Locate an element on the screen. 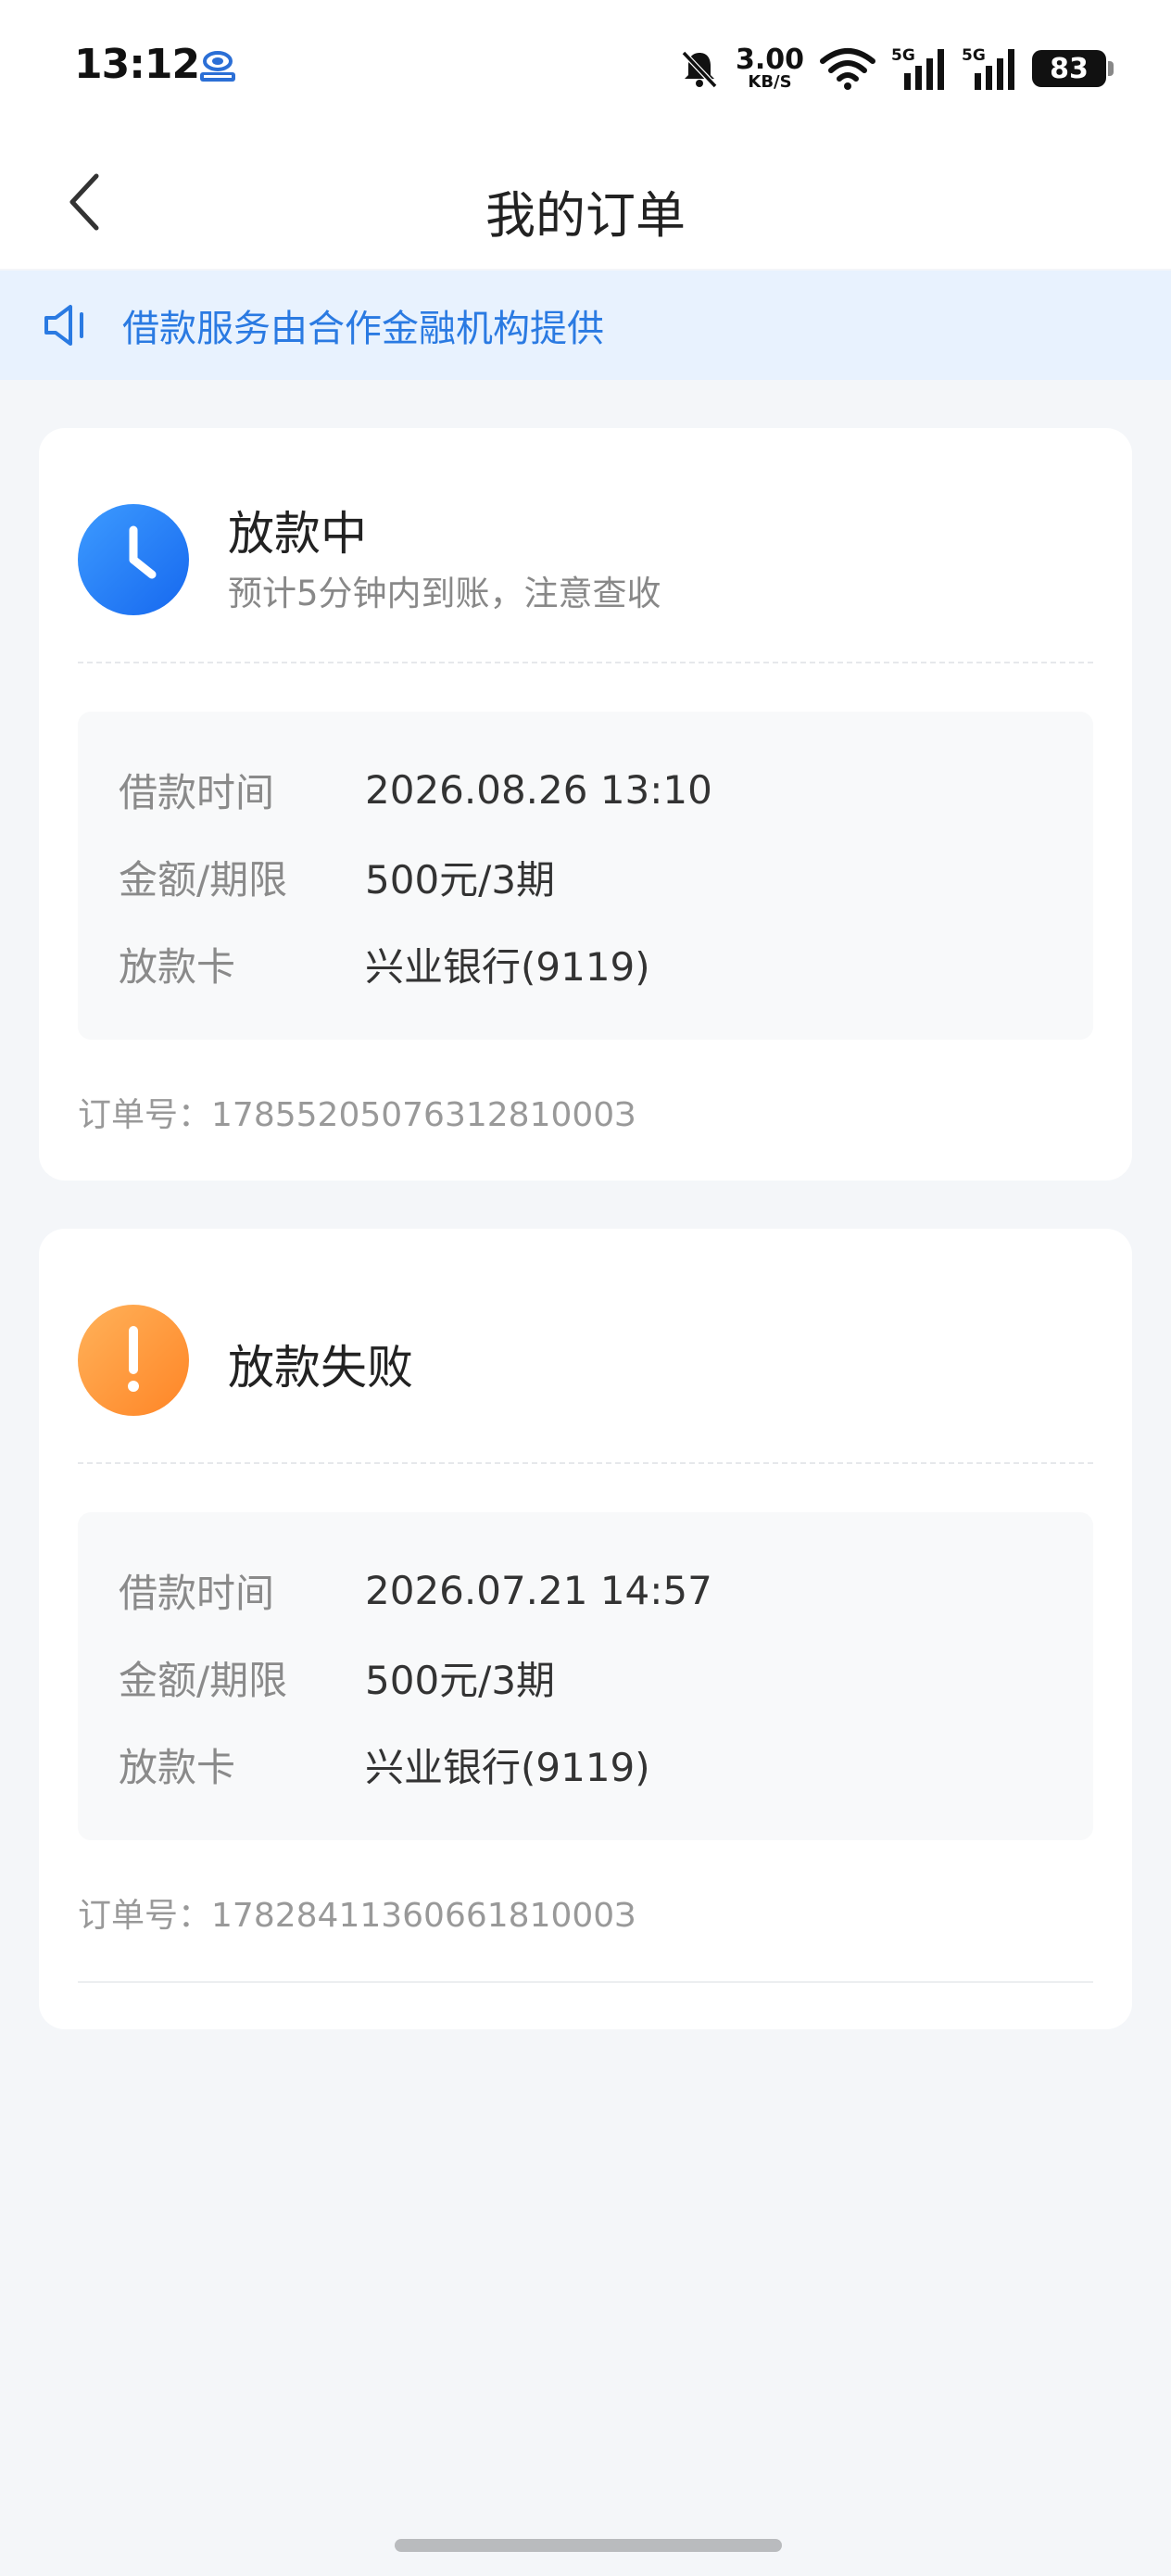  net-speed: 3.00 KB/S is located at coordinates (770, 68).